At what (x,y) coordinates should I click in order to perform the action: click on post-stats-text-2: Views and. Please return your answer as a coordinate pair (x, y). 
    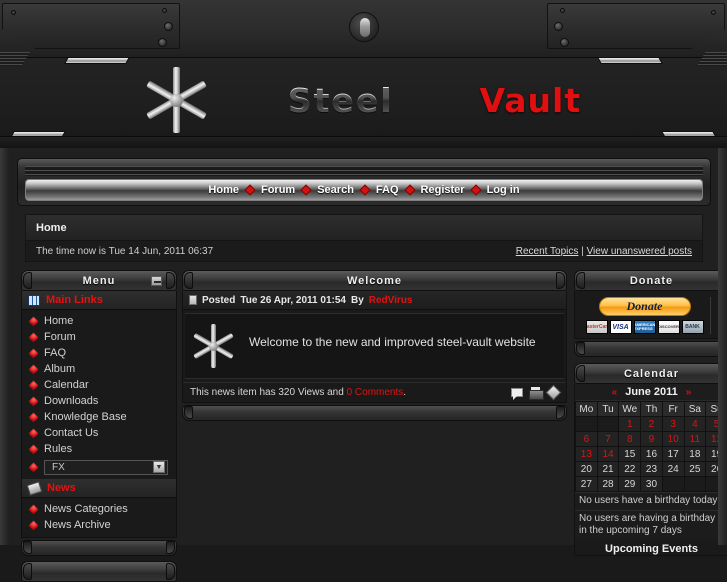
    Looking at the image, I should click on (321, 392).